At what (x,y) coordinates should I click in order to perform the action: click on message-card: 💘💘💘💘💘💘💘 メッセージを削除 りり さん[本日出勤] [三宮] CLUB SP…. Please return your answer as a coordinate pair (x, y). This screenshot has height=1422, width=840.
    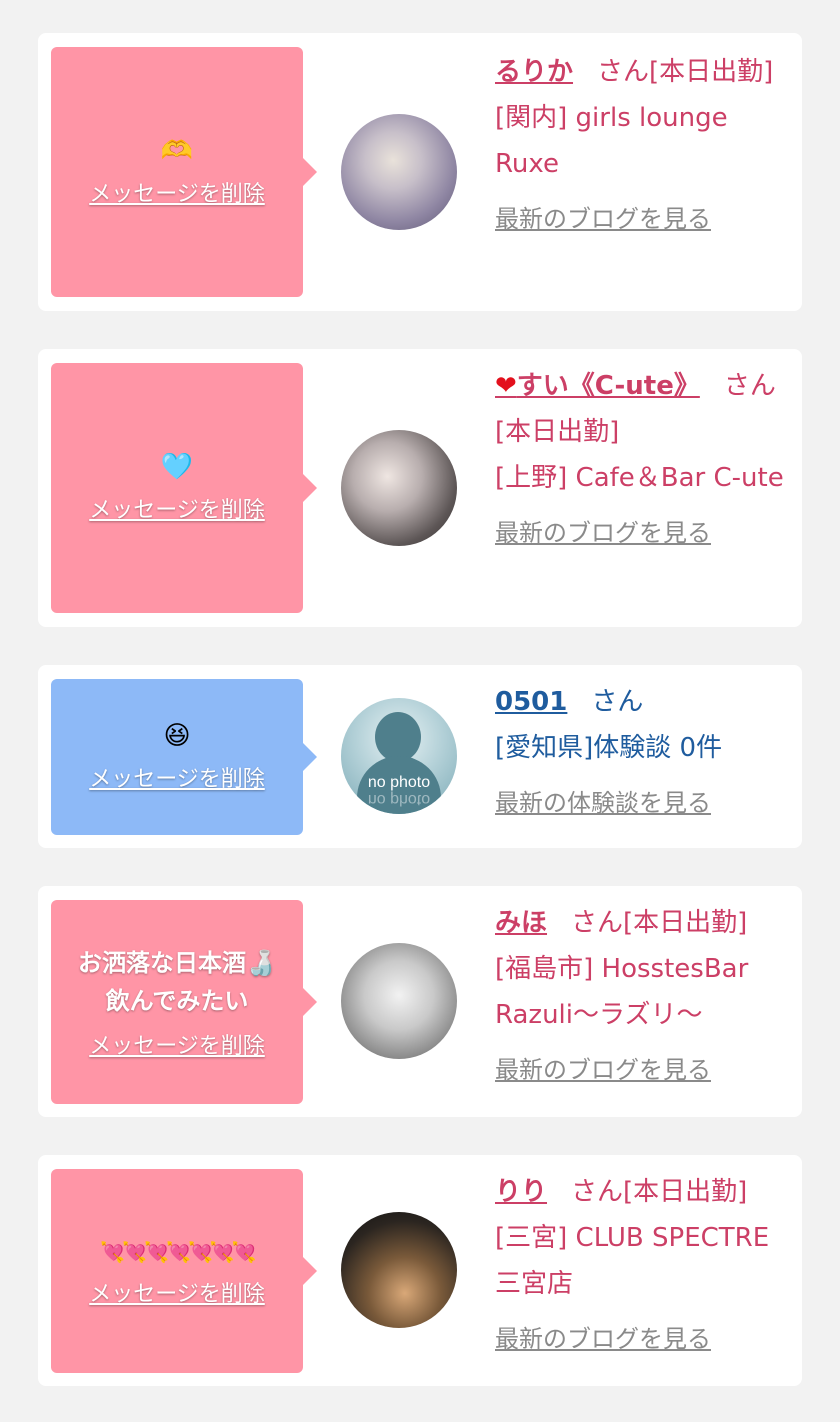
    Looking at the image, I should click on (420, 1270).